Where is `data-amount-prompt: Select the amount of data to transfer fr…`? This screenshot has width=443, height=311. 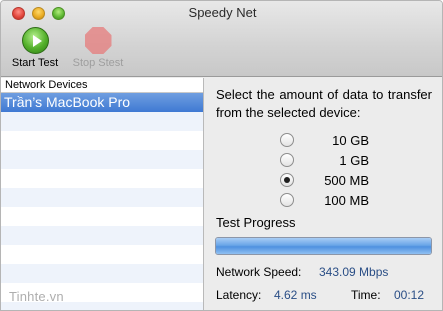 data-amount-prompt: Select the amount of data to transfer fr… is located at coordinates (324, 103).